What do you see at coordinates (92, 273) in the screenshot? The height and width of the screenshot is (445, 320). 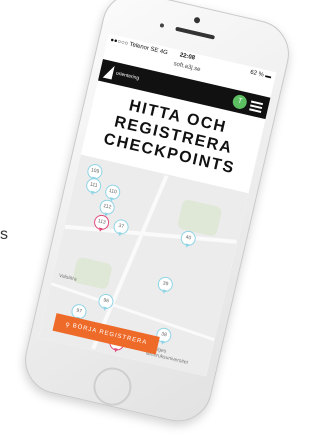 I see `map-park` at bounding box center [92, 273].